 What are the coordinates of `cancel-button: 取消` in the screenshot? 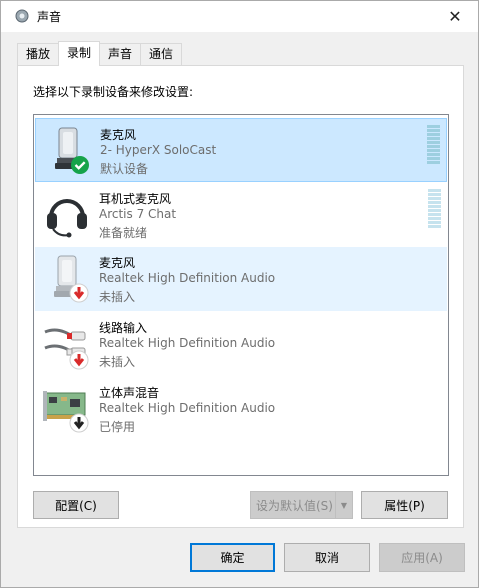 It's located at (327, 557).